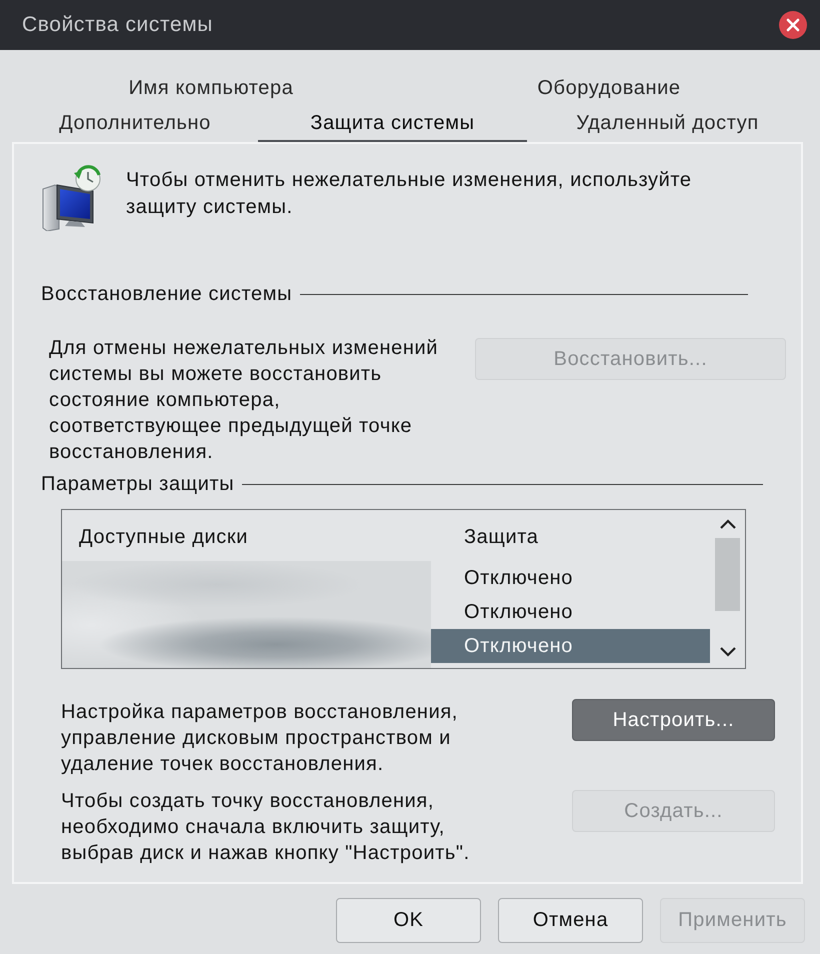  What do you see at coordinates (609, 89) in the screenshot?
I see `tab: Оборудование` at bounding box center [609, 89].